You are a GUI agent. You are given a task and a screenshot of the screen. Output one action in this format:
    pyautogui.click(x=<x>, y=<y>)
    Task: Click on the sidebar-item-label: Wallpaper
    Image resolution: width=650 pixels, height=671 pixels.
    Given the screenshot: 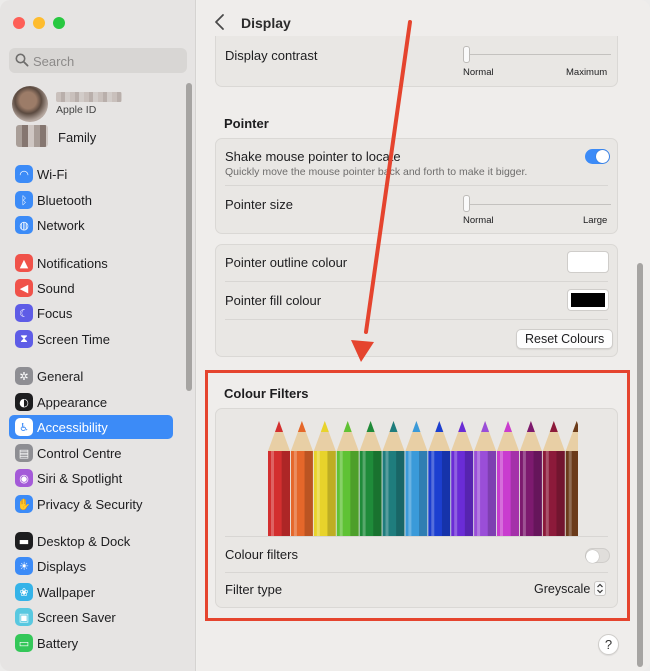 What is the action you would take?
    pyautogui.click(x=66, y=592)
    